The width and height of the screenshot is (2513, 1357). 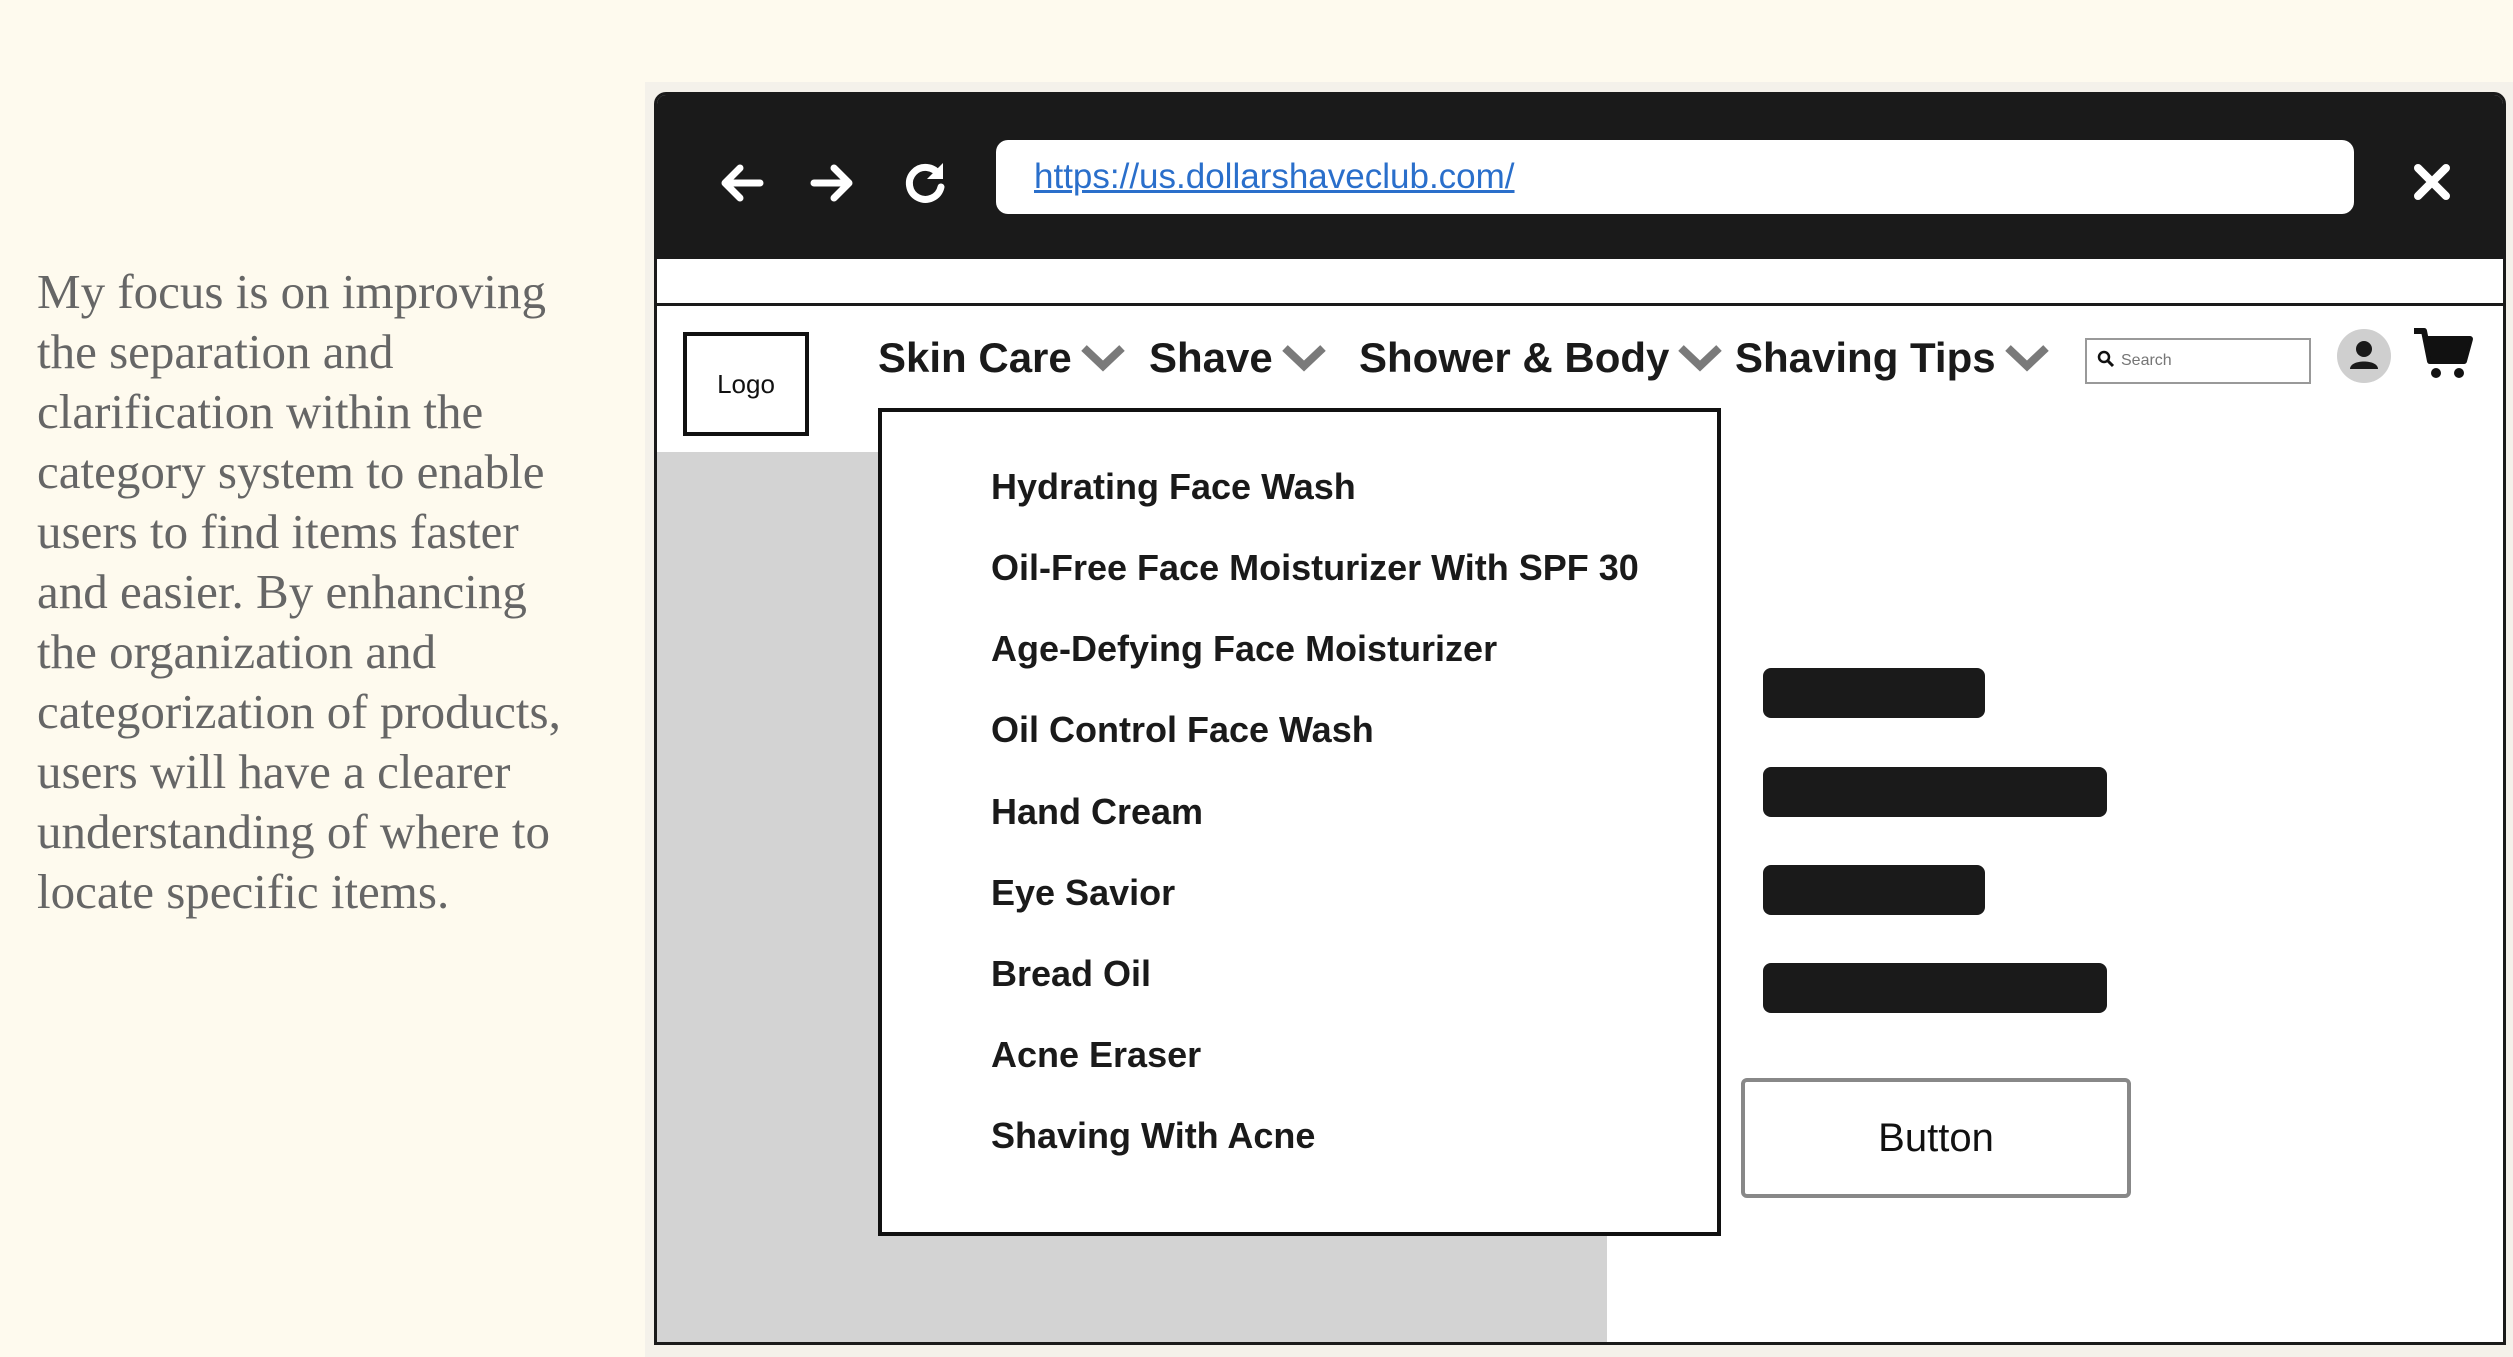 What do you see at coordinates (1173, 487) in the screenshot?
I see `dropdown-item: Hydrating Face Wash` at bounding box center [1173, 487].